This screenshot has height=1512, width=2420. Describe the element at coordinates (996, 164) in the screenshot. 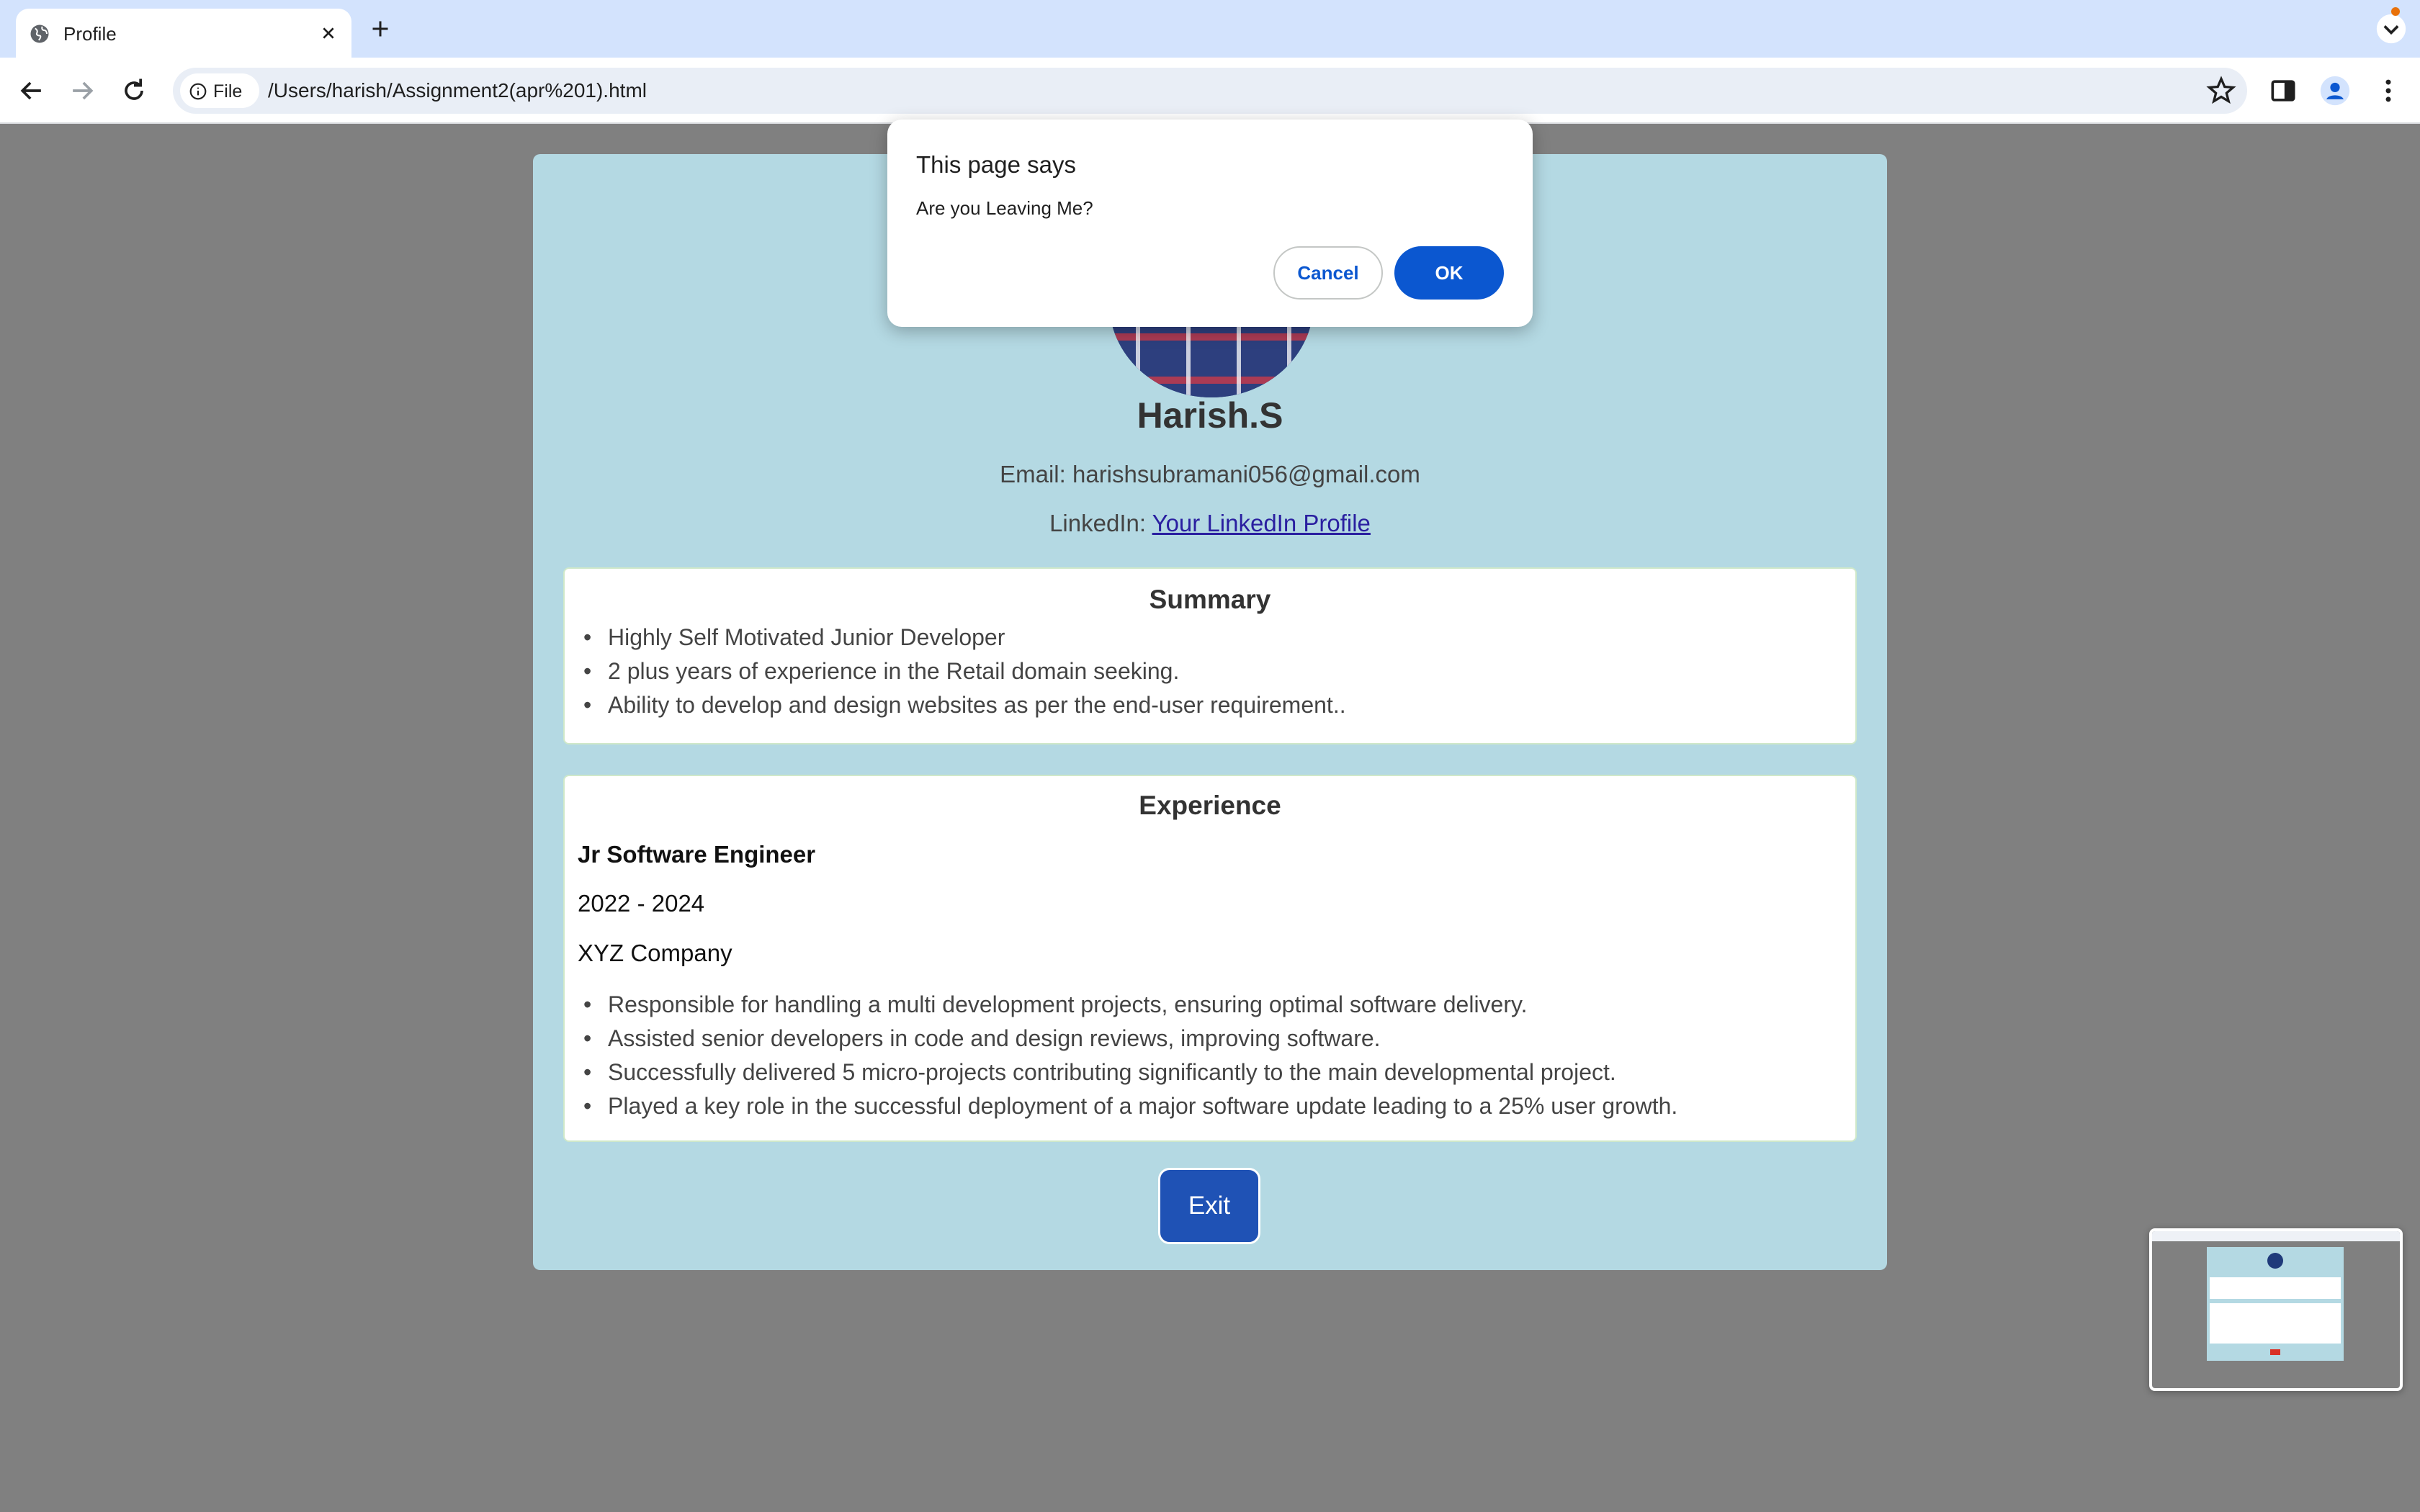

I see `dialog-title: This page says` at that location.